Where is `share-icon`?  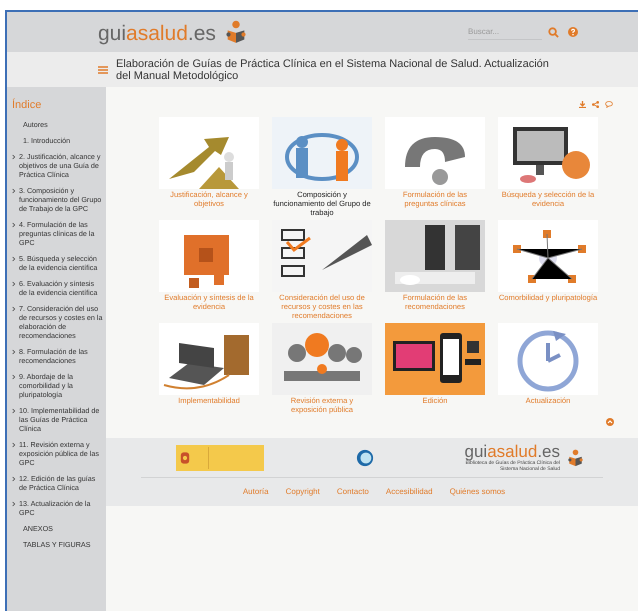
share-icon is located at coordinates (595, 104).